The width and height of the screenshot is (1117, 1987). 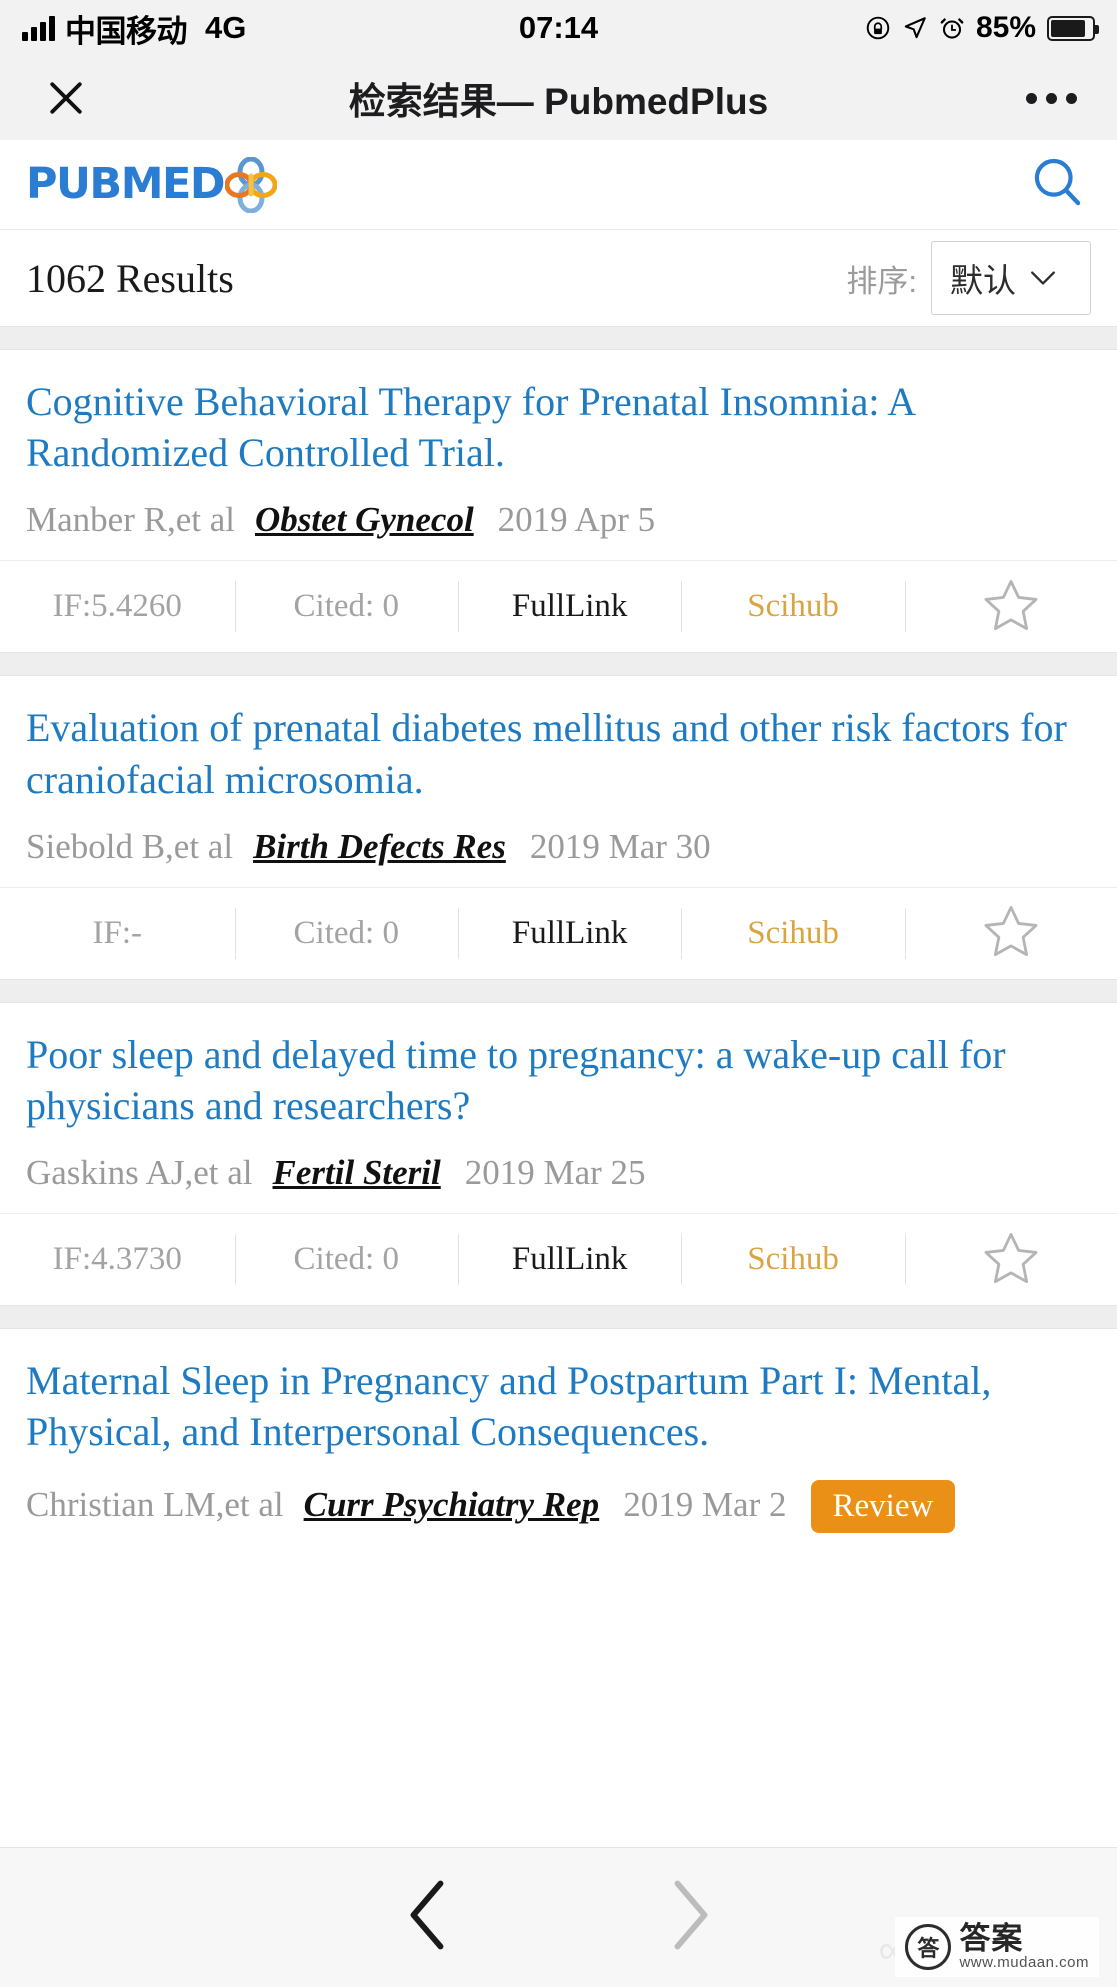 I want to click on article-action-bar: IF:4.3730 Cited: 0 FullLink Scihub, so click(x=558, y=1259).